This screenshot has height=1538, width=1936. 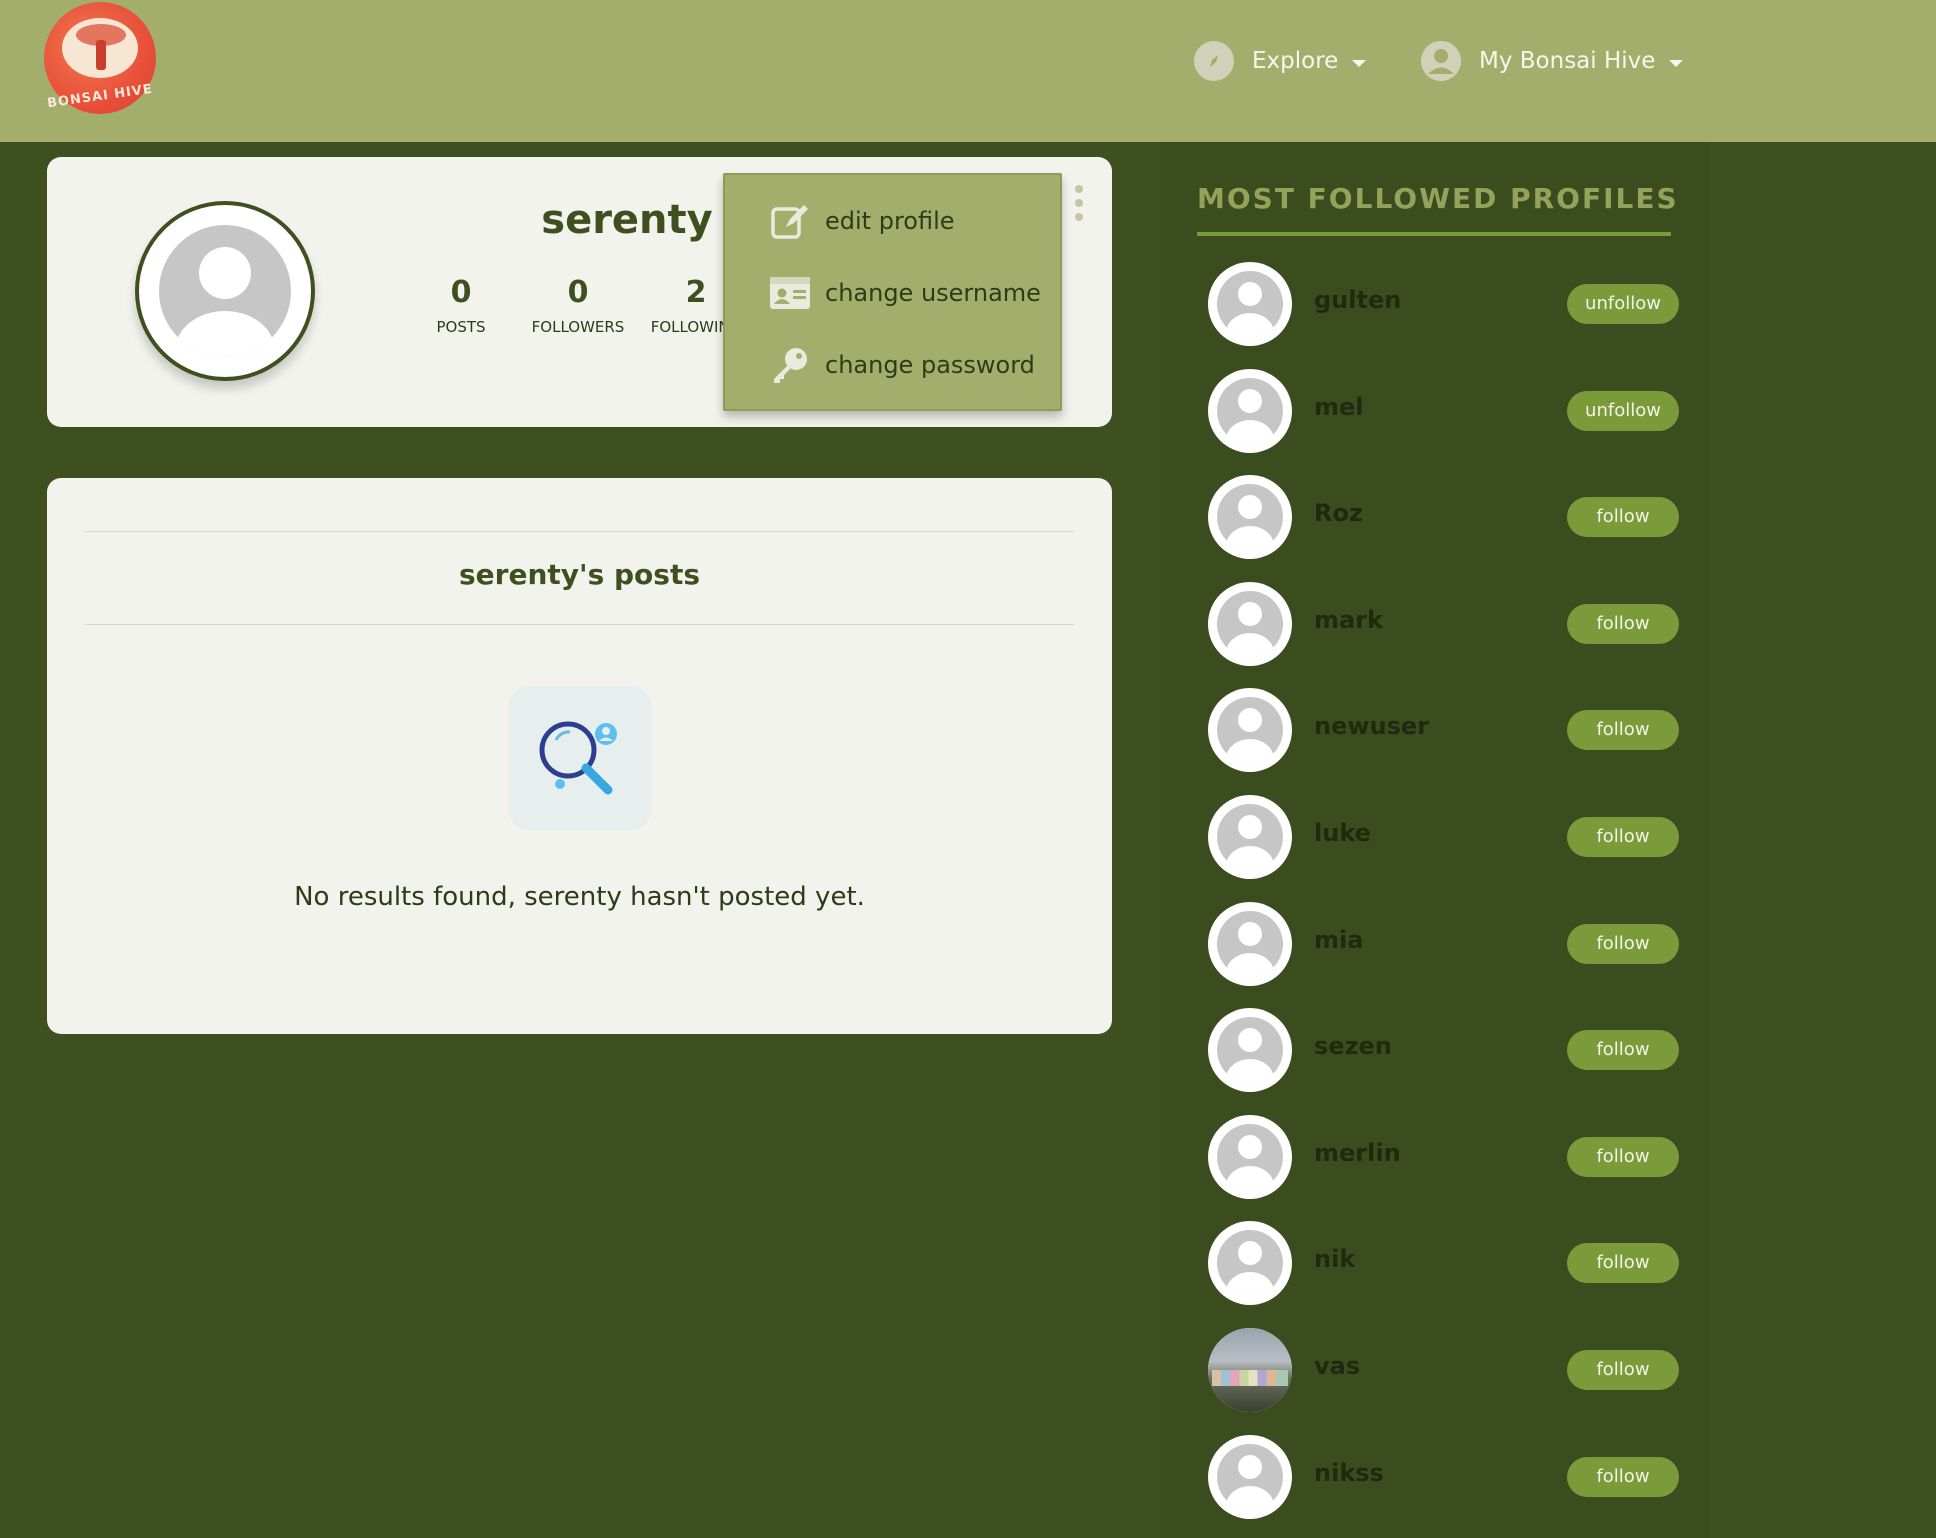 I want to click on edit-icon, so click(x=790, y=221).